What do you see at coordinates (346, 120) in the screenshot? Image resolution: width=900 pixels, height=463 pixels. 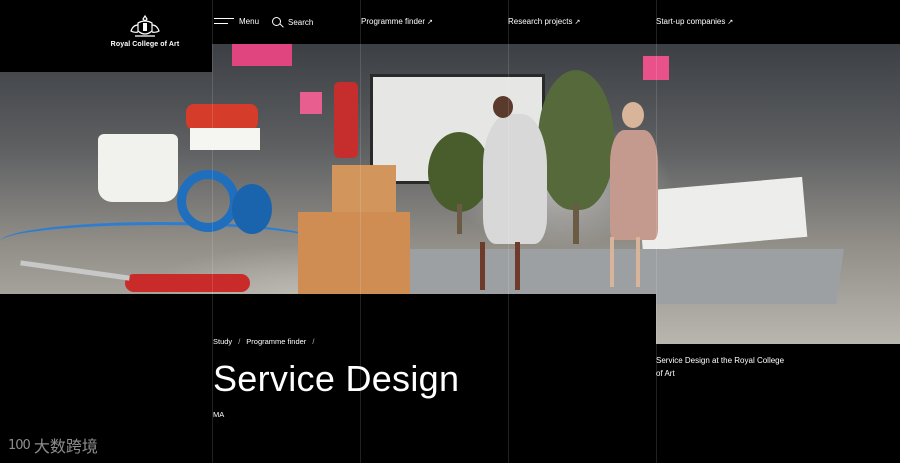 I see `bottle` at bounding box center [346, 120].